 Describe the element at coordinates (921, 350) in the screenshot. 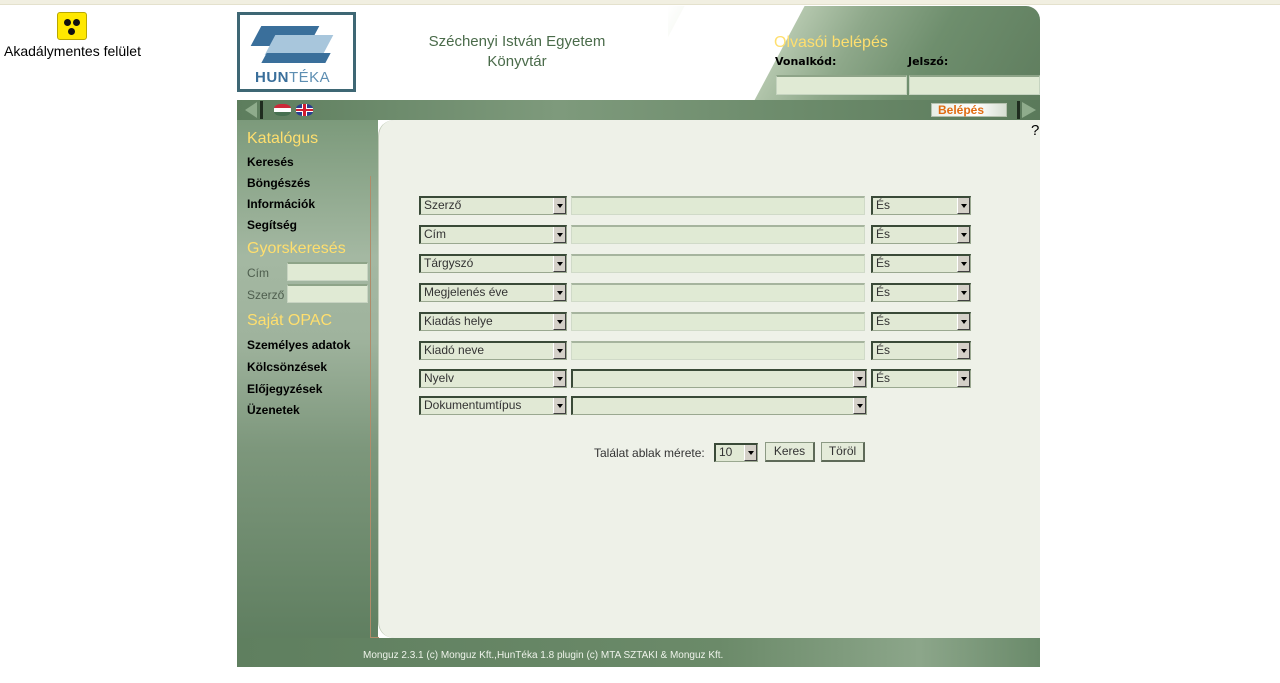

I see `operator-select-6: És` at that location.